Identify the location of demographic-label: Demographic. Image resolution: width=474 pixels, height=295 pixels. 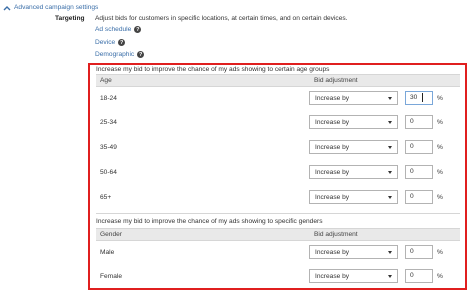
(115, 54).